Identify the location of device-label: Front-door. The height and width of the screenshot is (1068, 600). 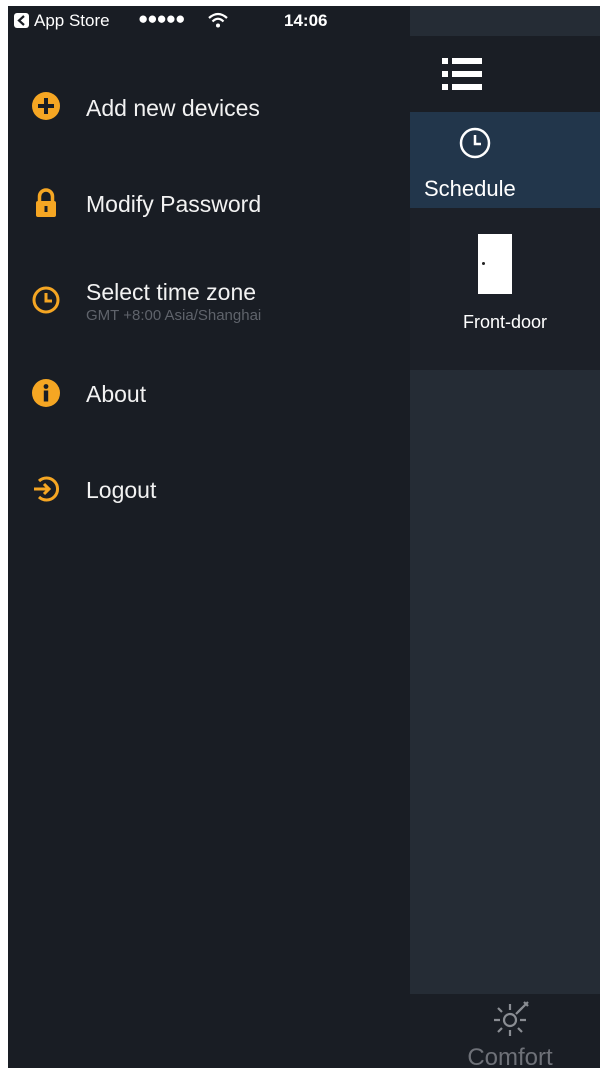
(505, 322).